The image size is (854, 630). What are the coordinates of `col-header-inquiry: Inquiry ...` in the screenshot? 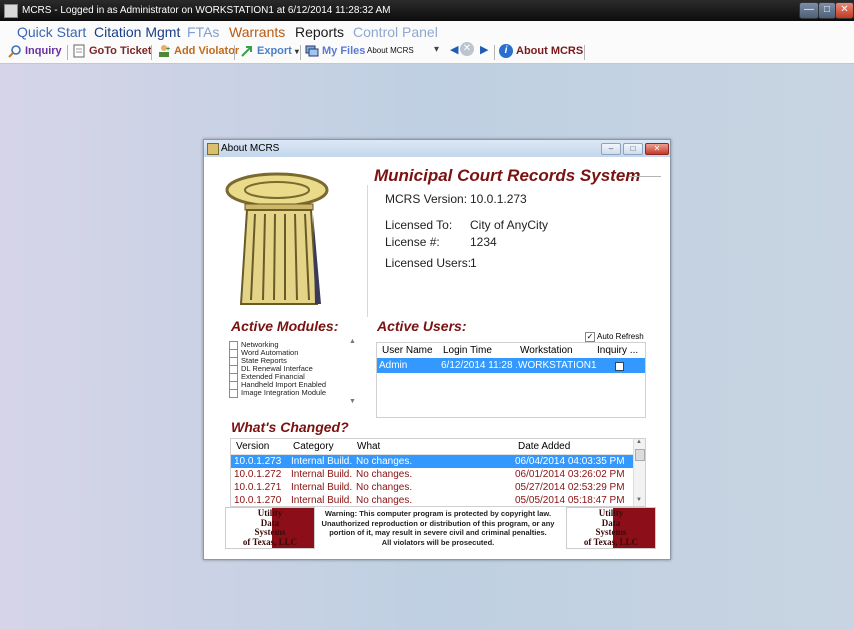 It's located at (617, 350).